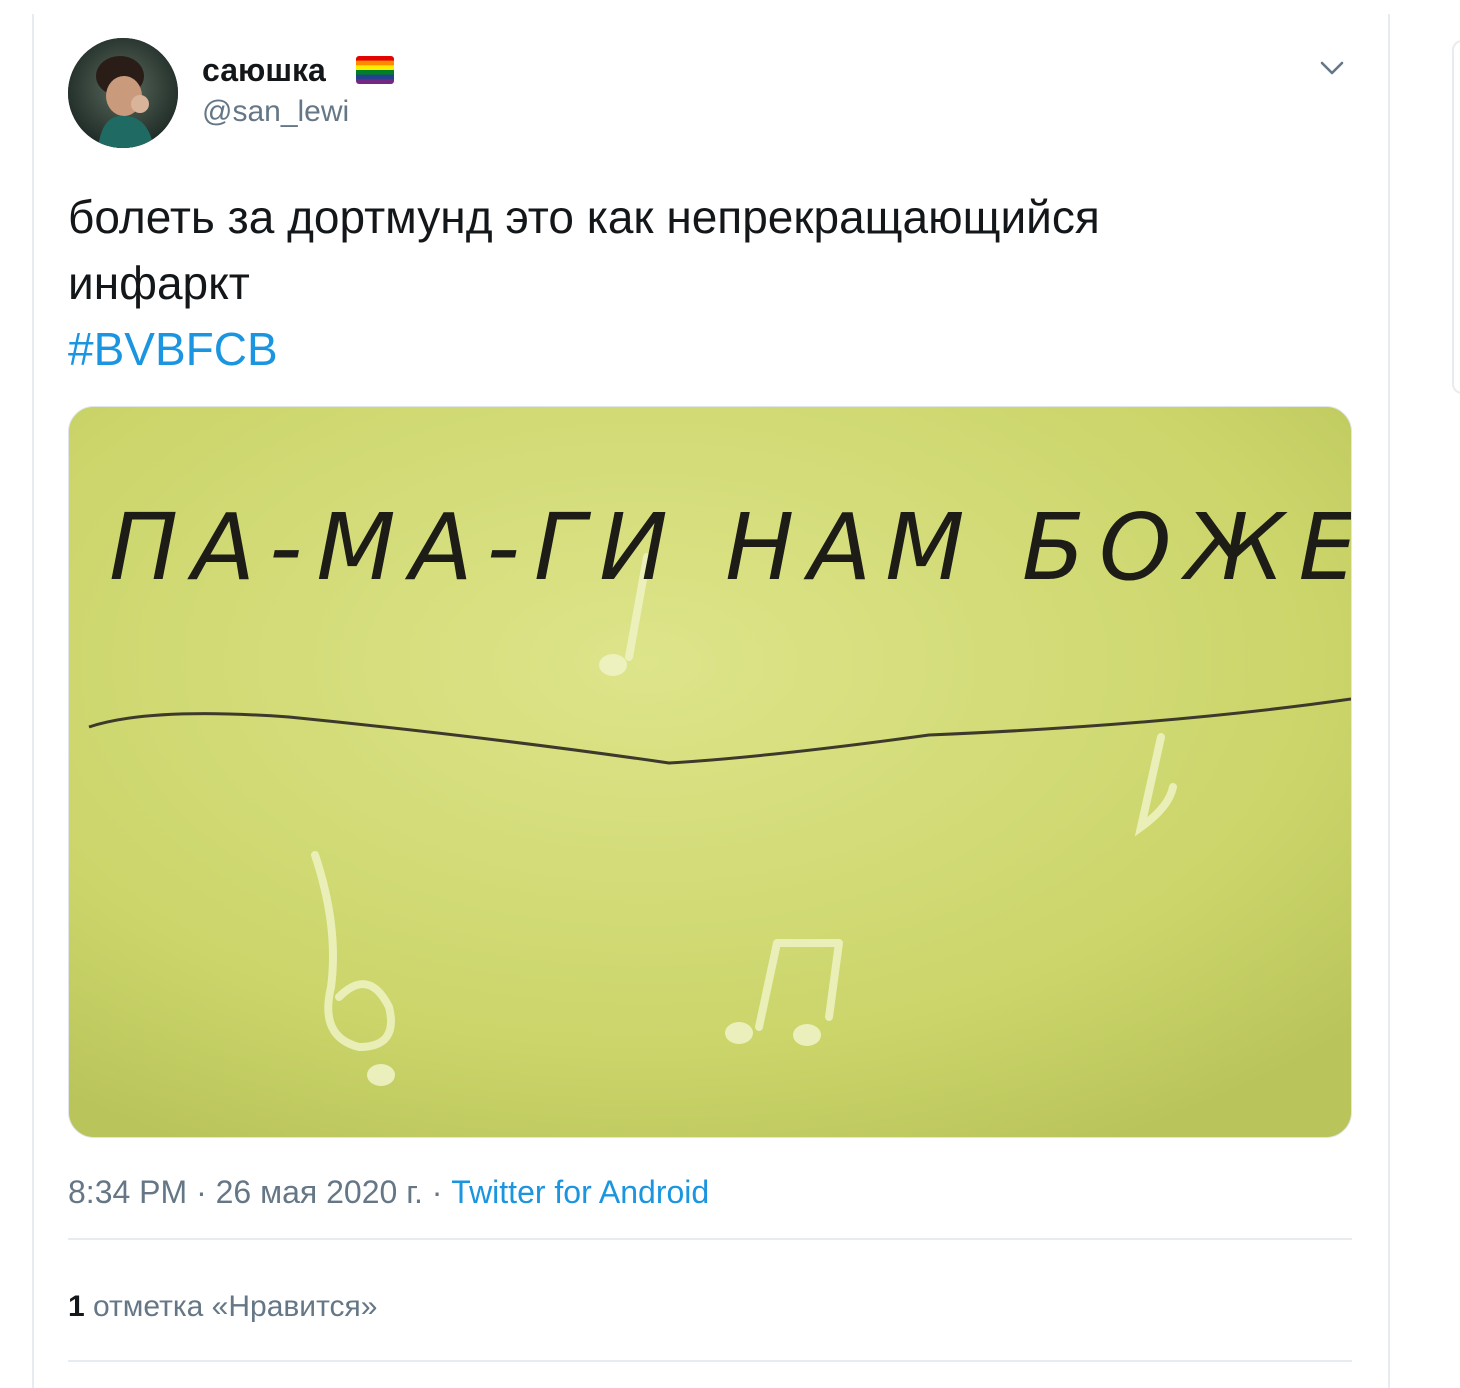 Image resolution: width=1460 pixels, height=1388 pixels. Describe the element at coordinates (580, 1192) in the screenshot. I see `tweet-source-link: Twitter for Android` at that location.